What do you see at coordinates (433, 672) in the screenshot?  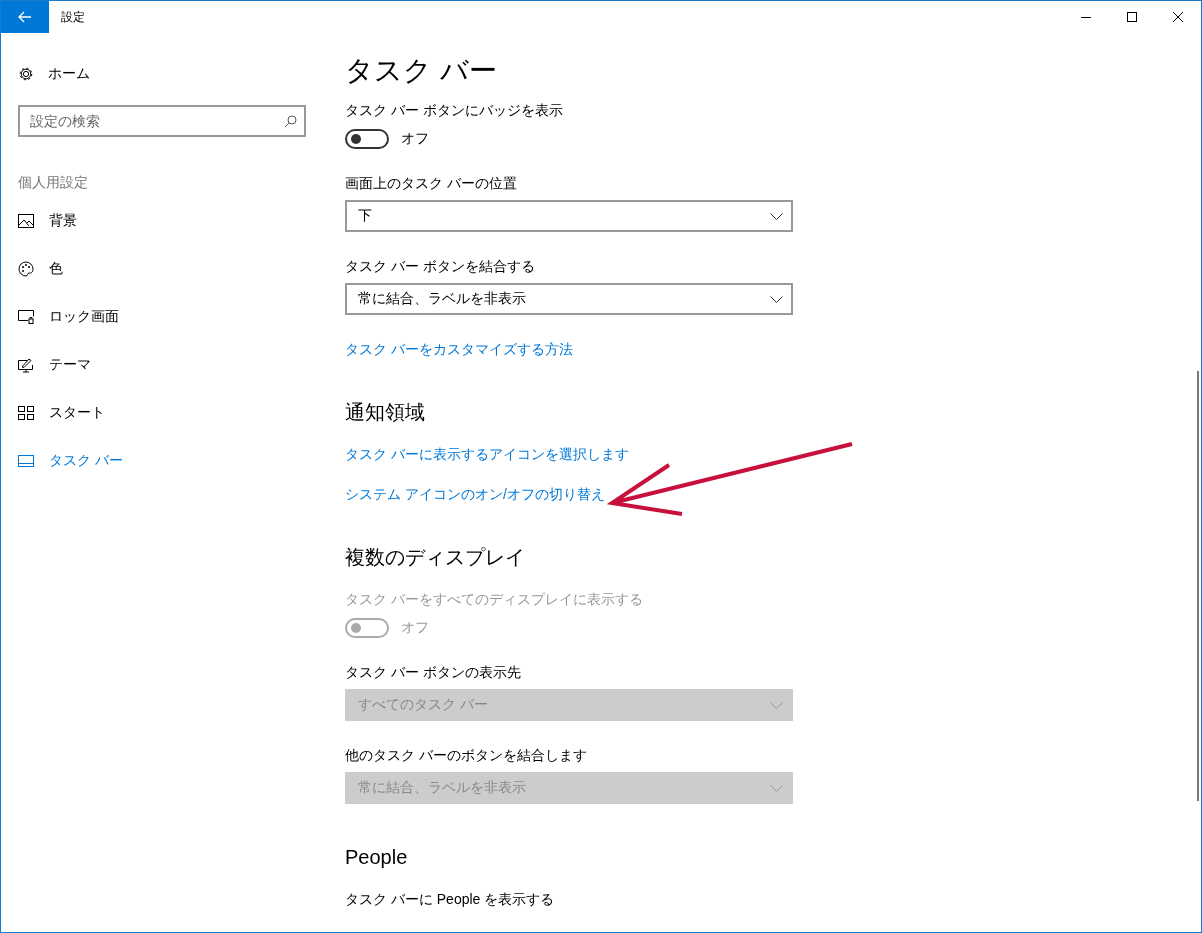 I see `setting-label: タスク バー ボタンの表示先` at bounding box center [433, 672].